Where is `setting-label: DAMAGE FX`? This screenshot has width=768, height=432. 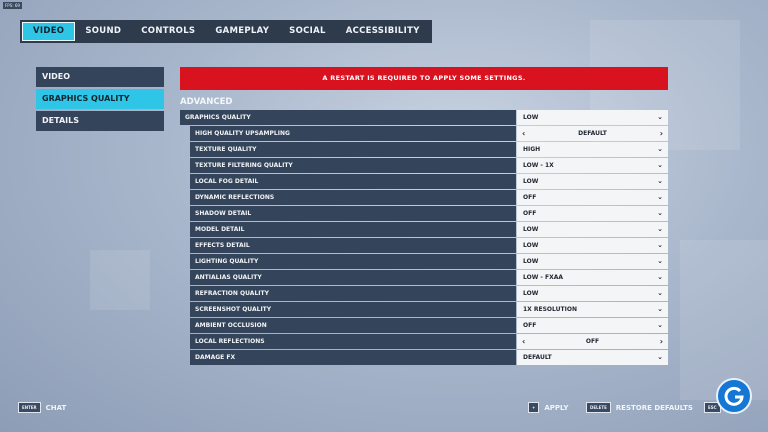
setting-label: DAMAGE FX is located at coordinates (353, 357).